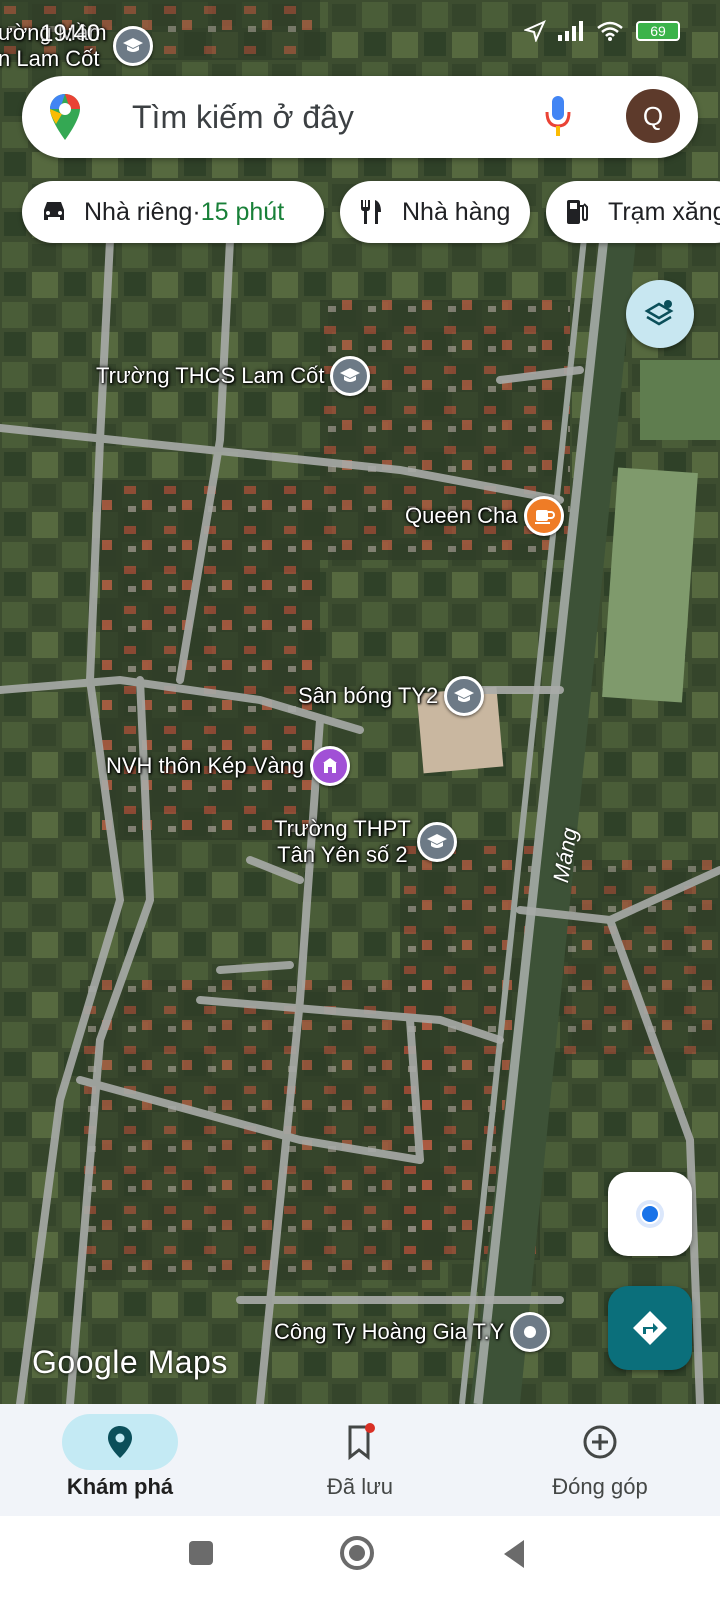 This screenshot has height=1601, width=720. I want to click on account-avatar: Q, so click(653, 116).